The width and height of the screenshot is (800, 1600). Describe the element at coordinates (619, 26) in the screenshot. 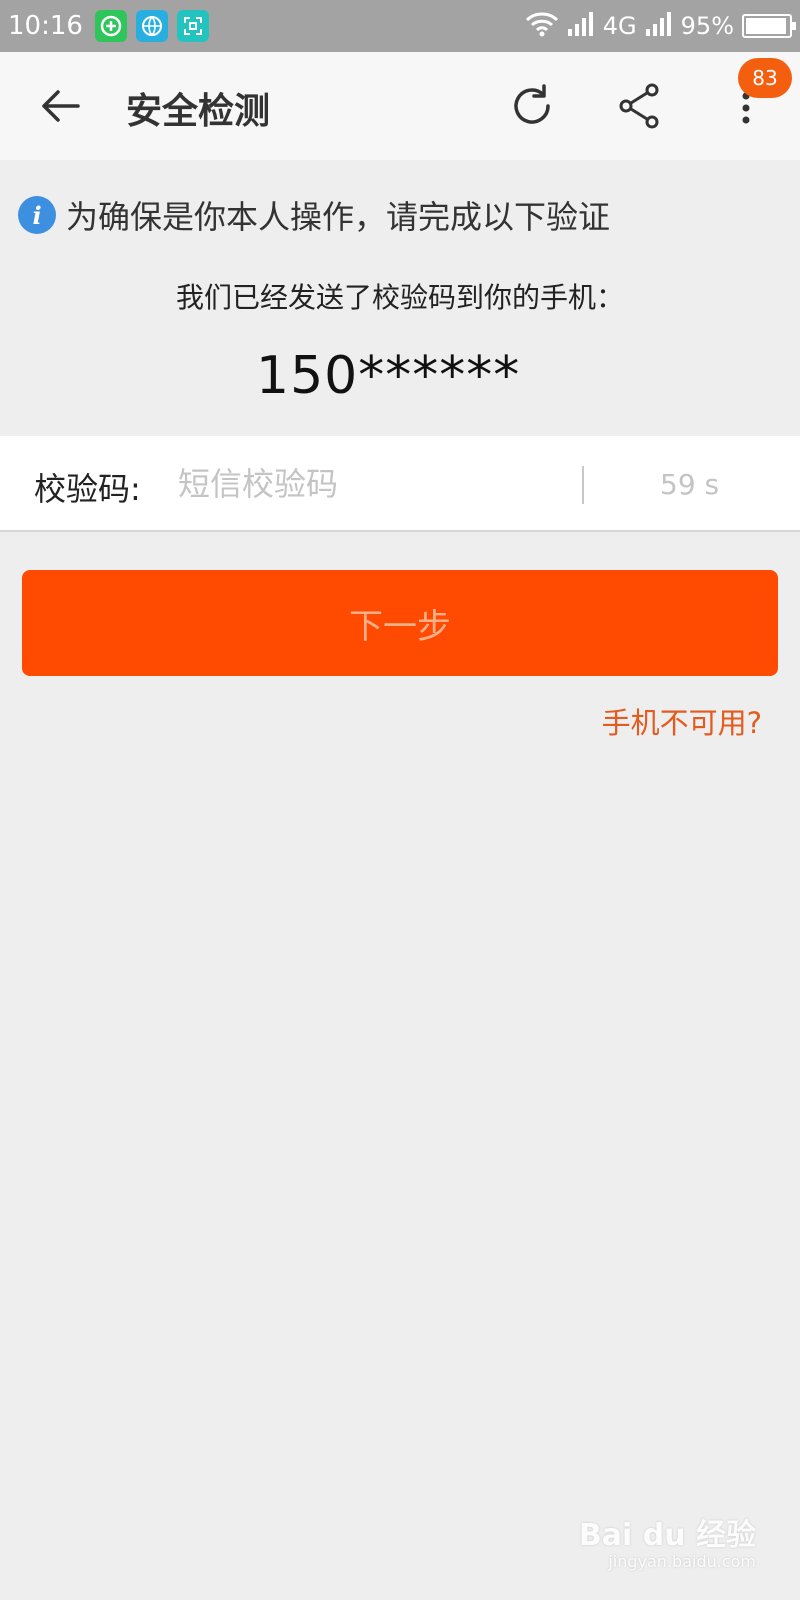

I see `network-type: 4G` at that location.